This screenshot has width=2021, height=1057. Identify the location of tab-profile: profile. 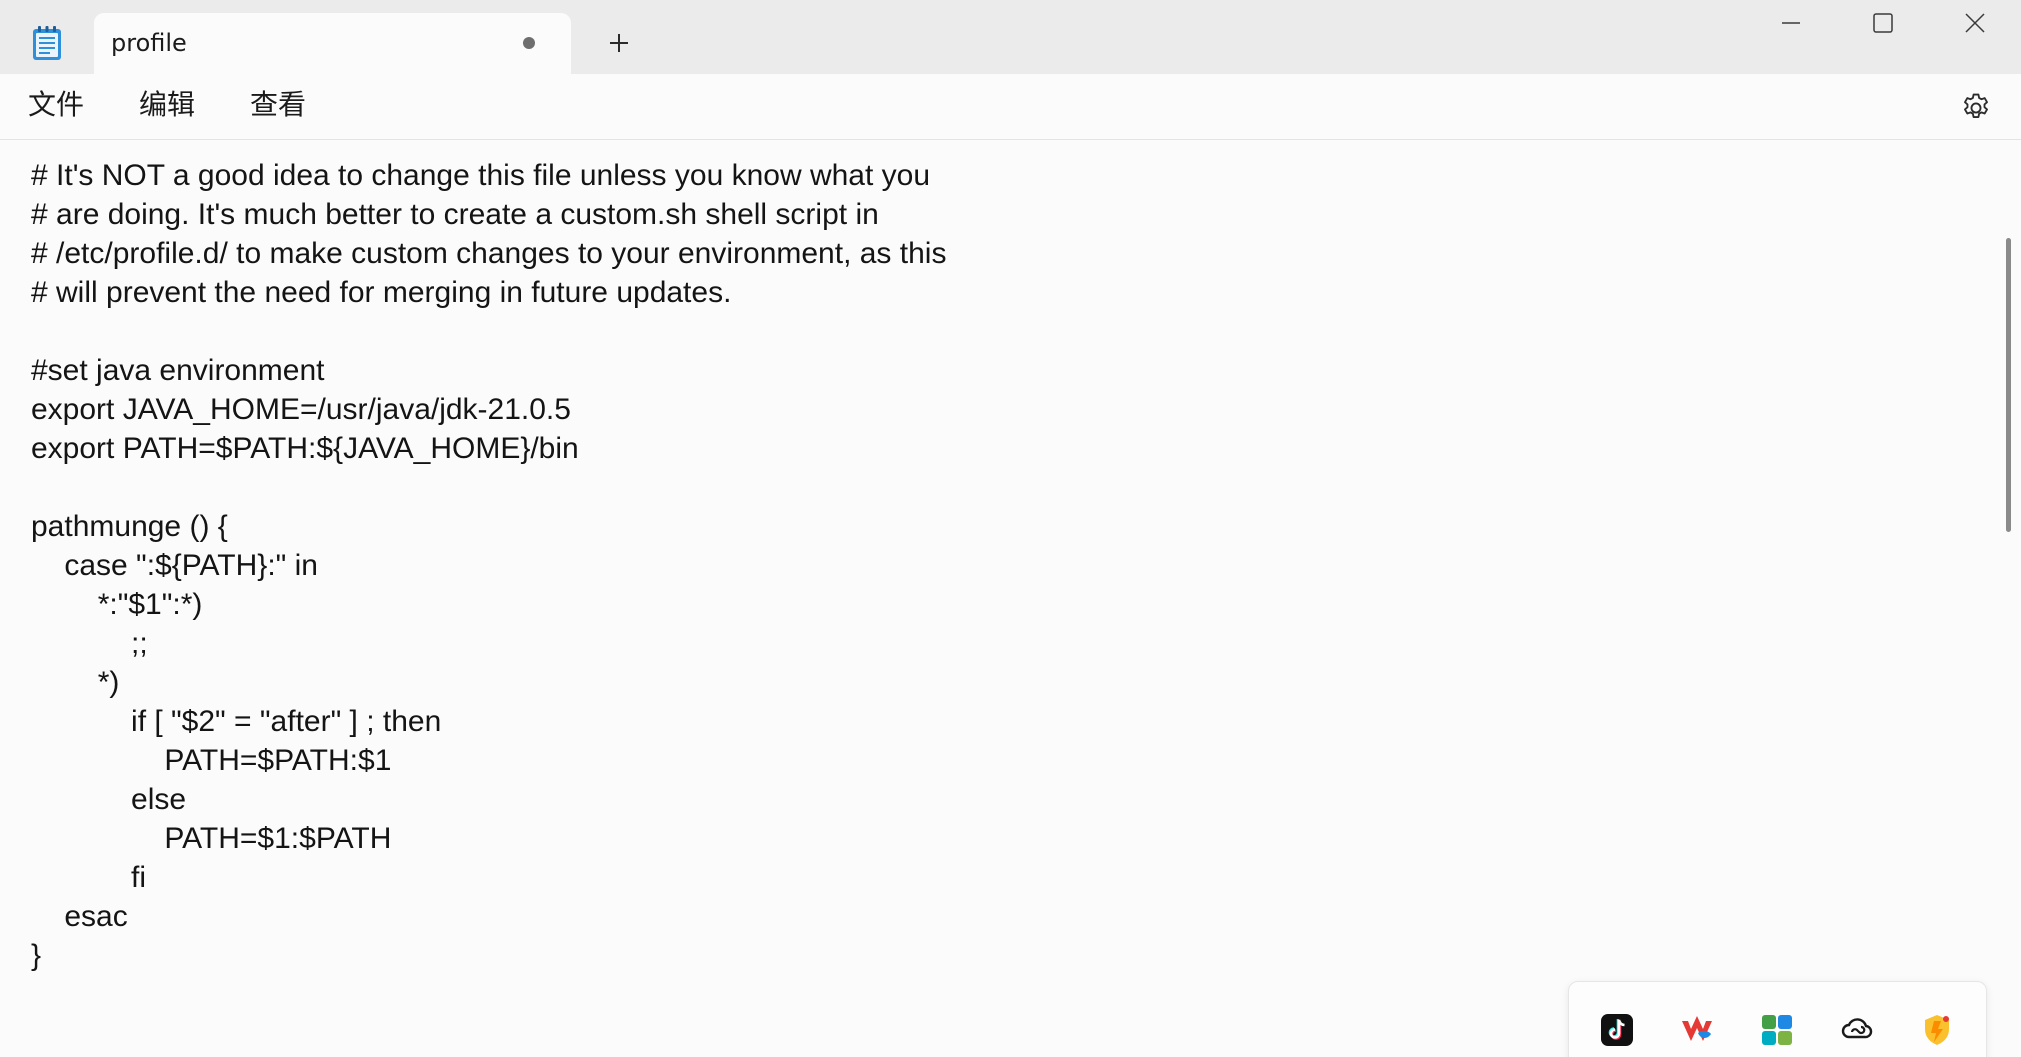
(332, 44).